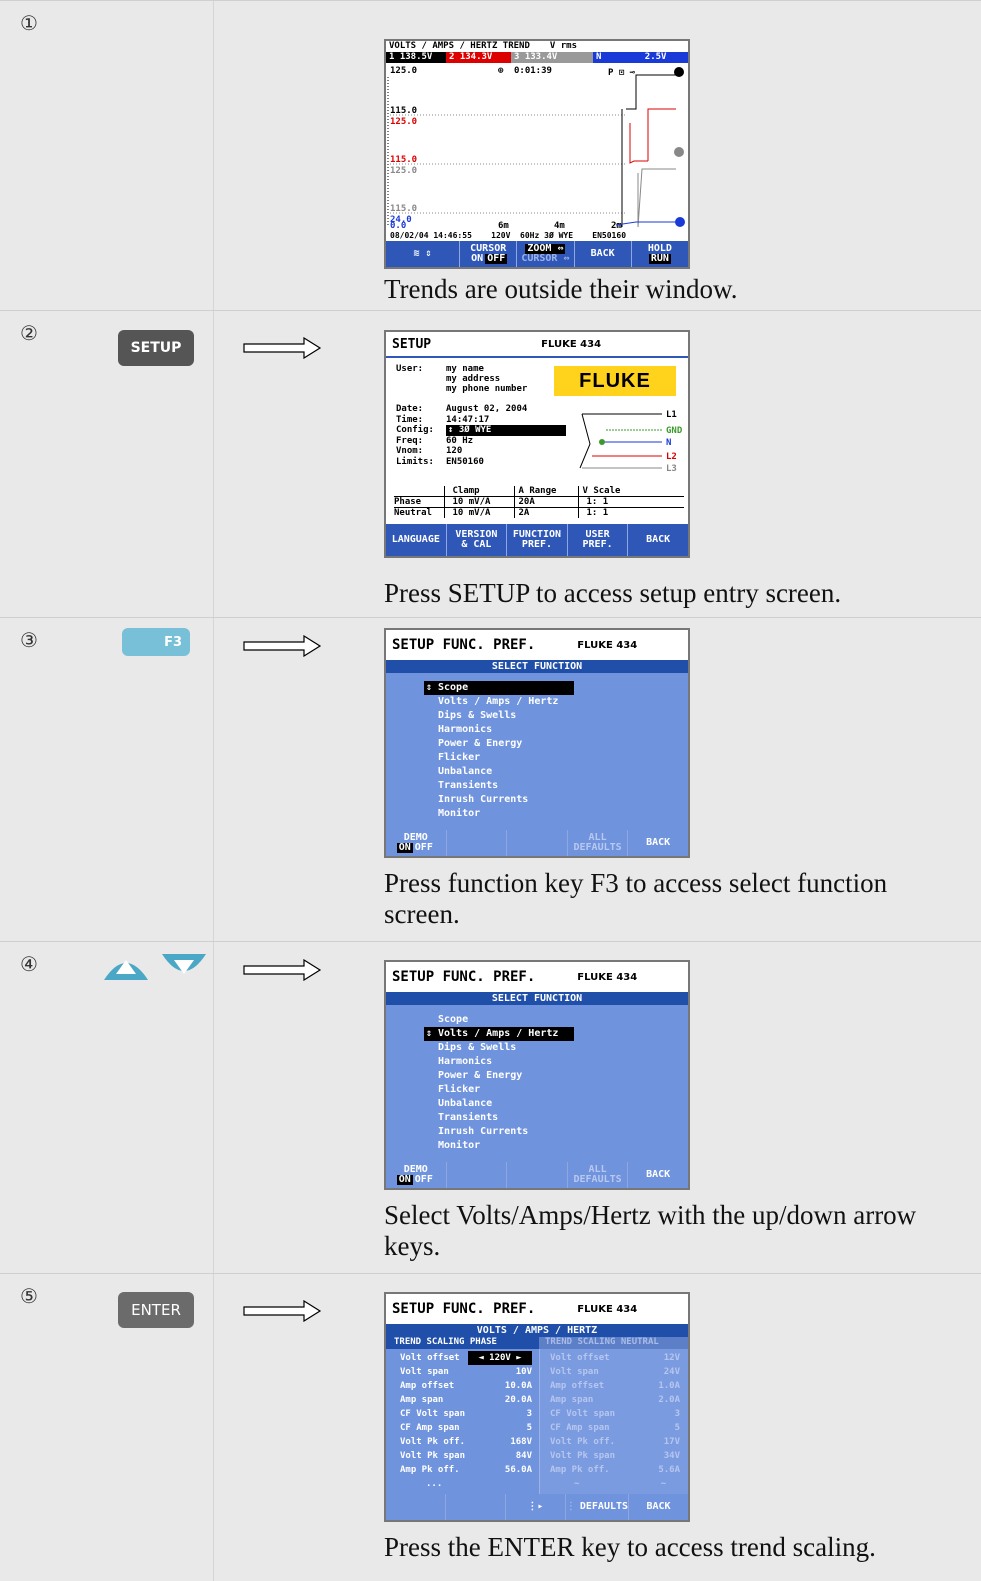 The image size is (981, 1581). Describe the element at coordinates (537, 46) in the screenshot. I see `trend-title-bar: VOLTS / AMPS / HERTZ TREND V rms` at that location.